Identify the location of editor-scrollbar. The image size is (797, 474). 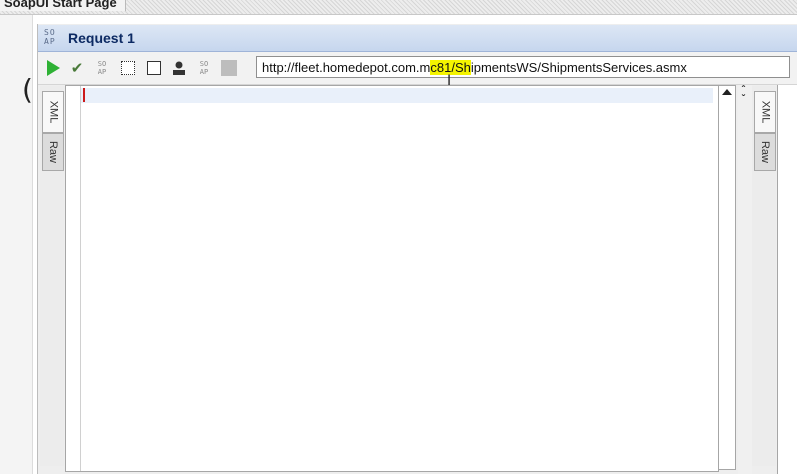
(727, 277).